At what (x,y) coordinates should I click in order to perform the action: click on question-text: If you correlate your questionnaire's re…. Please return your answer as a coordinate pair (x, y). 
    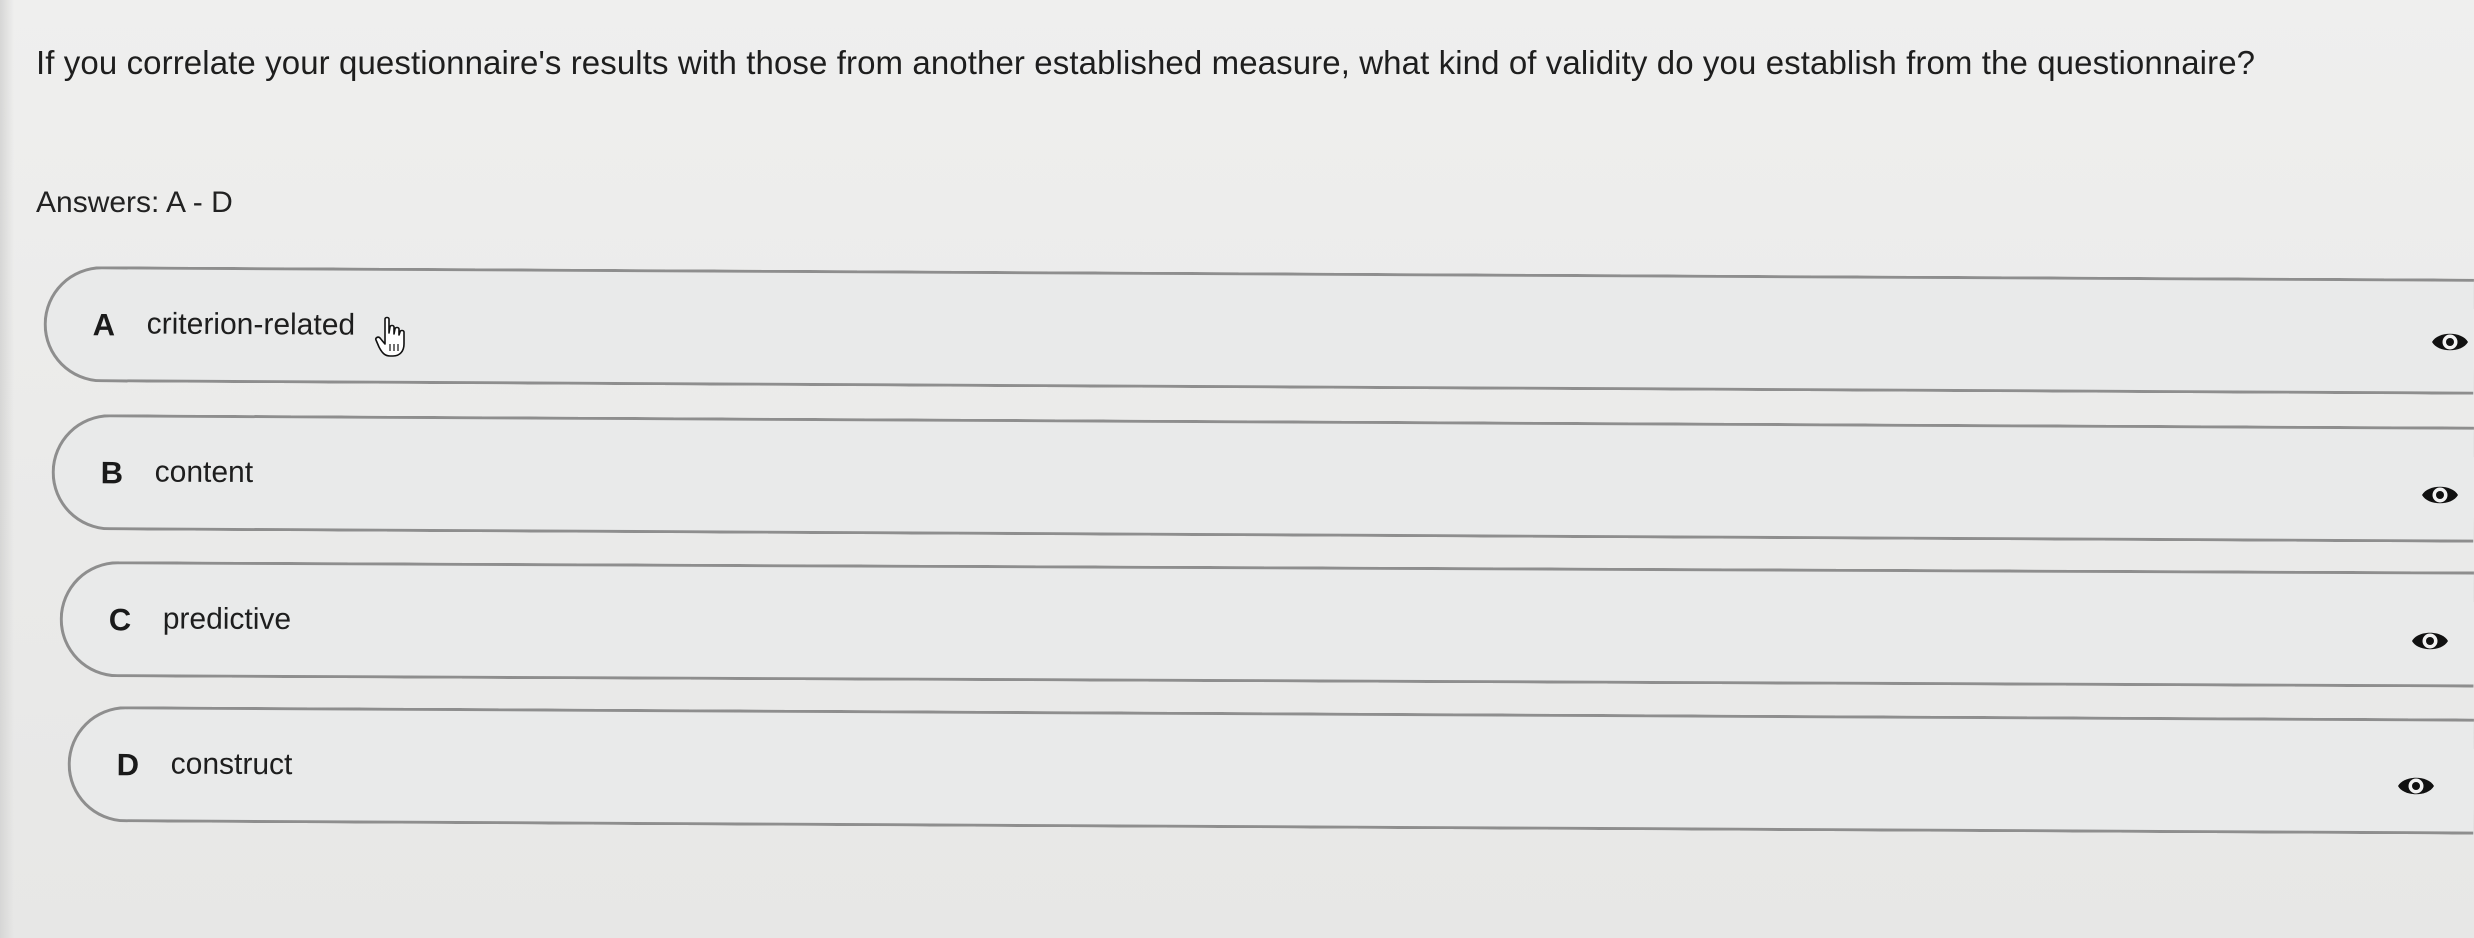
    Looking at the image, I should click on (1146, 62).